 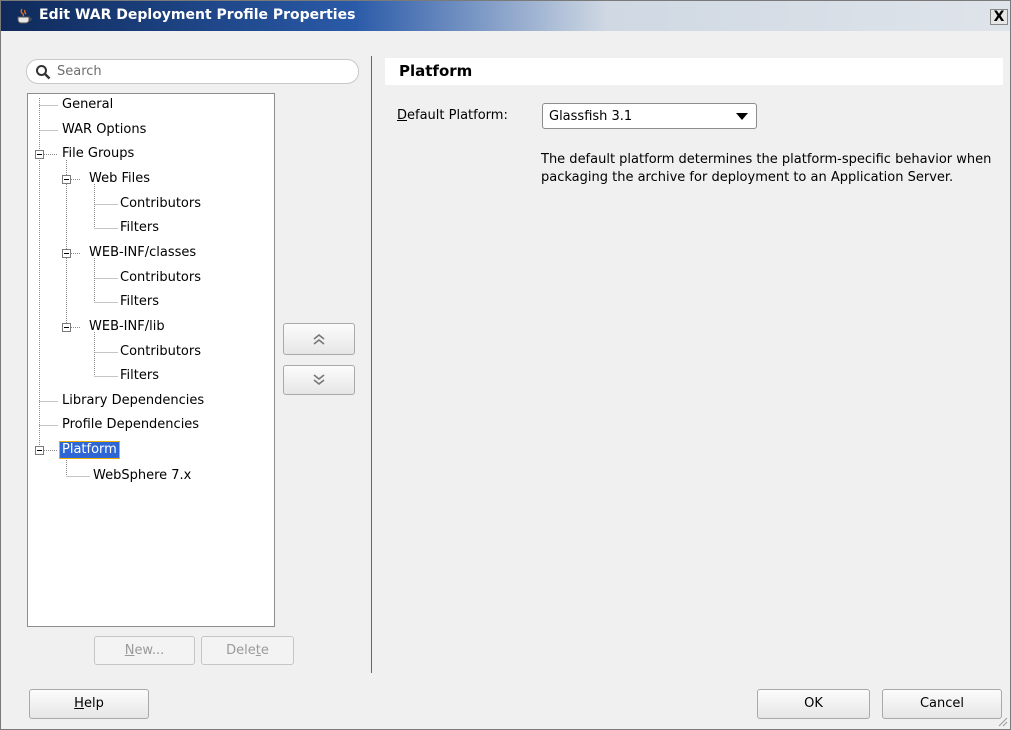 I want to click on search-field, so click(x=192, y=71).